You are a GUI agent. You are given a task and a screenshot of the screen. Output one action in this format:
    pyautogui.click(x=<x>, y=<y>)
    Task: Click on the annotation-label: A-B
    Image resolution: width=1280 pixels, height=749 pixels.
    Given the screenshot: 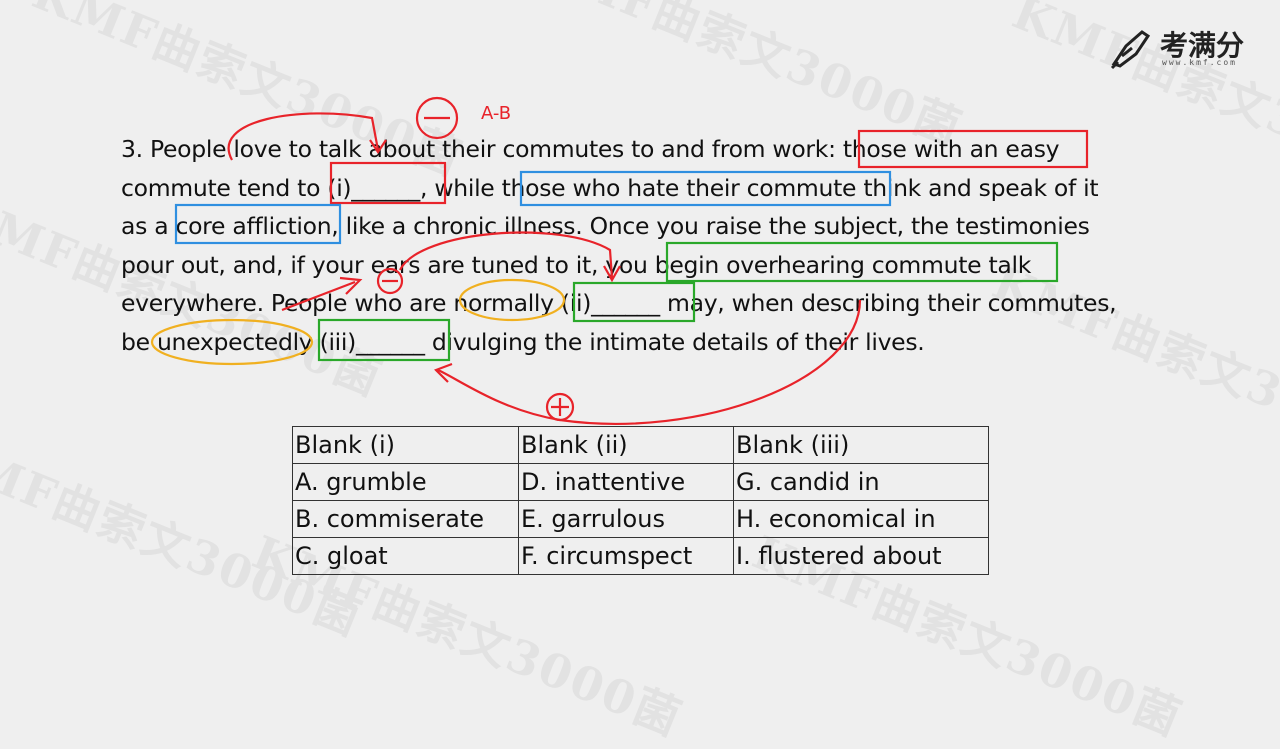 What is the action you would take?
    pyautogui.click(x=496, y=113)
    